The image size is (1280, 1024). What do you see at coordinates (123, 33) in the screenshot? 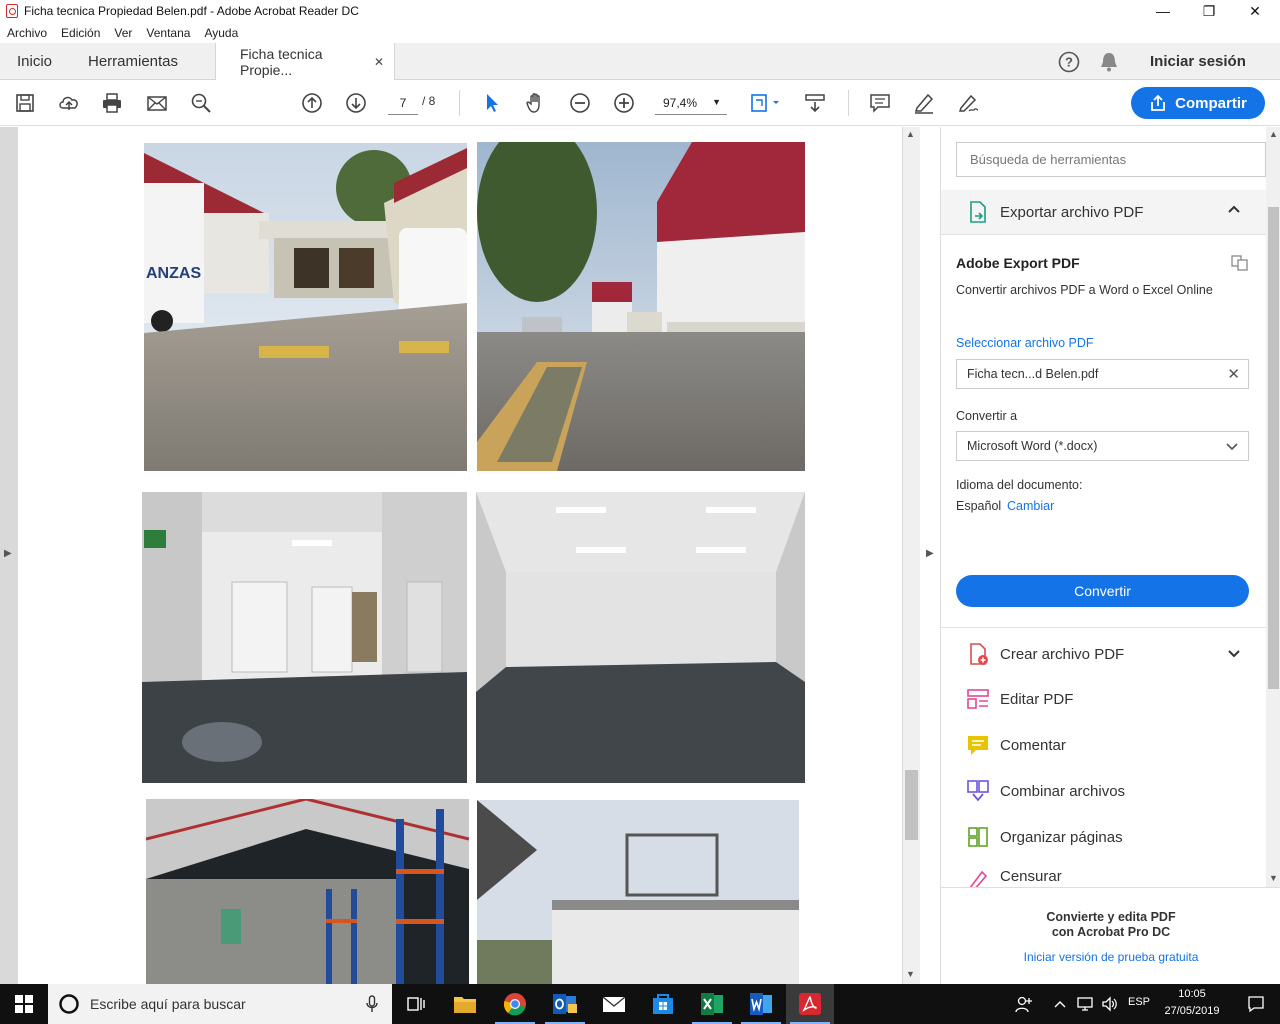
I see `menu-ver: Ver` at bounding box center [123, 33].